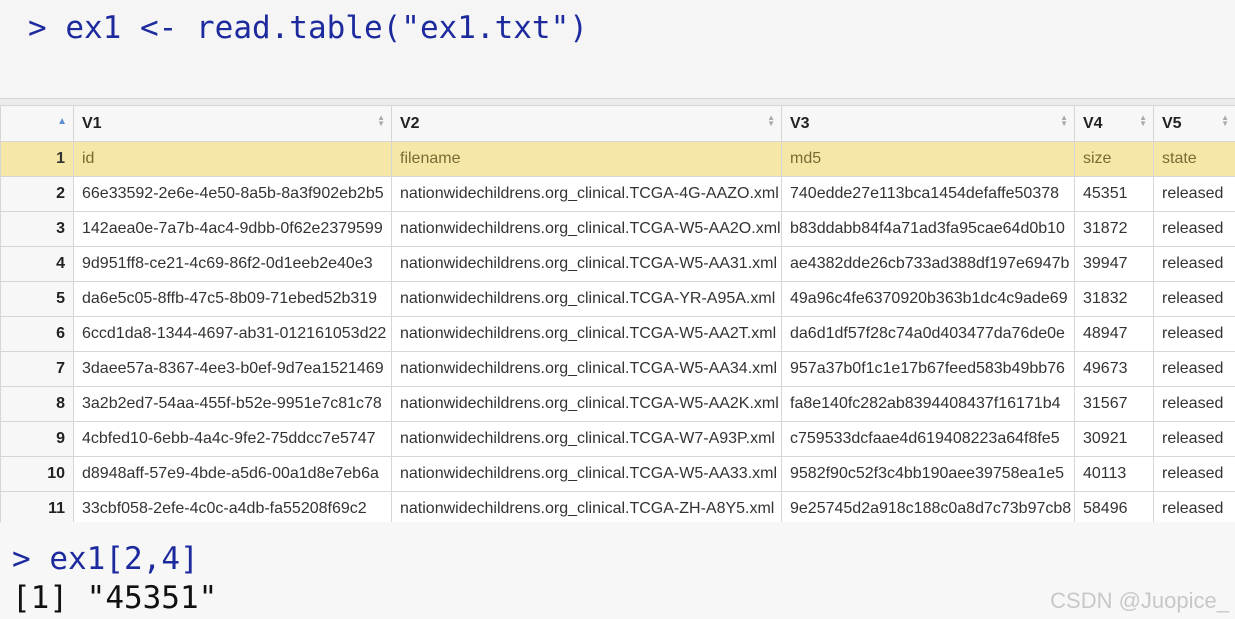 The height and width of the screenshot is (619, 1235). I want to click on table-cell: 66e33592-2e6e-4e50-8a5b-8a3f902eb2b5, so click(232, 194).